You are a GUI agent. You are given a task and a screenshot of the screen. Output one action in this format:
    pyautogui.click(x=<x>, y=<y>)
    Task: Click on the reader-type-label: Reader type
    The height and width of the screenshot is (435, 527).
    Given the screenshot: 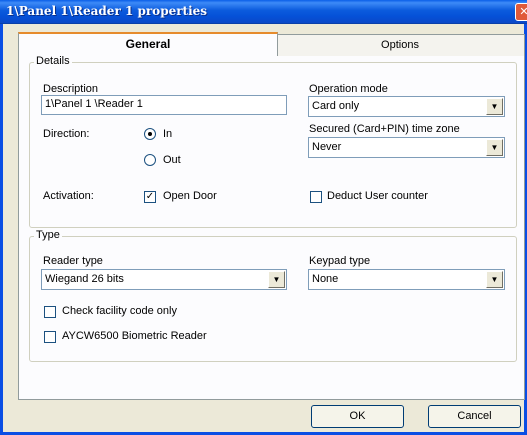 What is the action you would take?
    pyautogui.click(x=73, y=261)
    